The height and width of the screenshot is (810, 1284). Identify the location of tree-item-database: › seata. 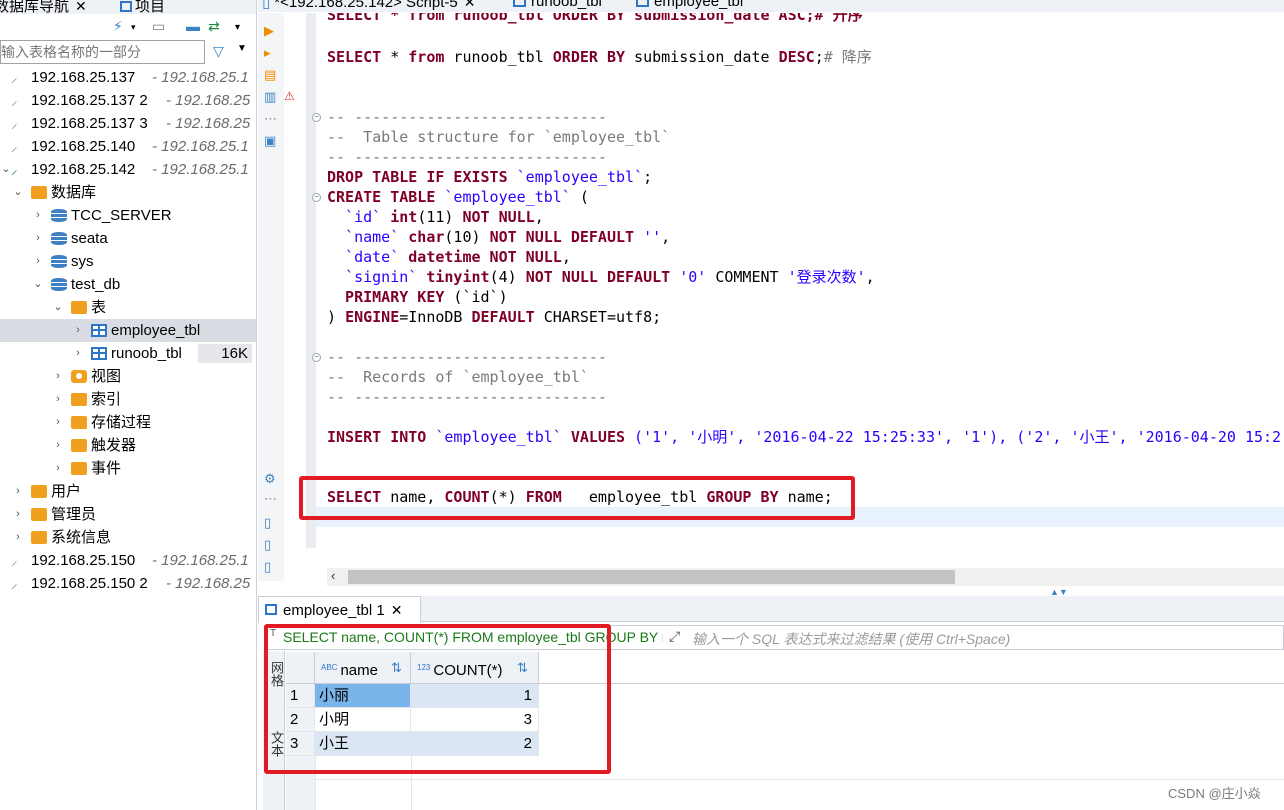
(128, 238).